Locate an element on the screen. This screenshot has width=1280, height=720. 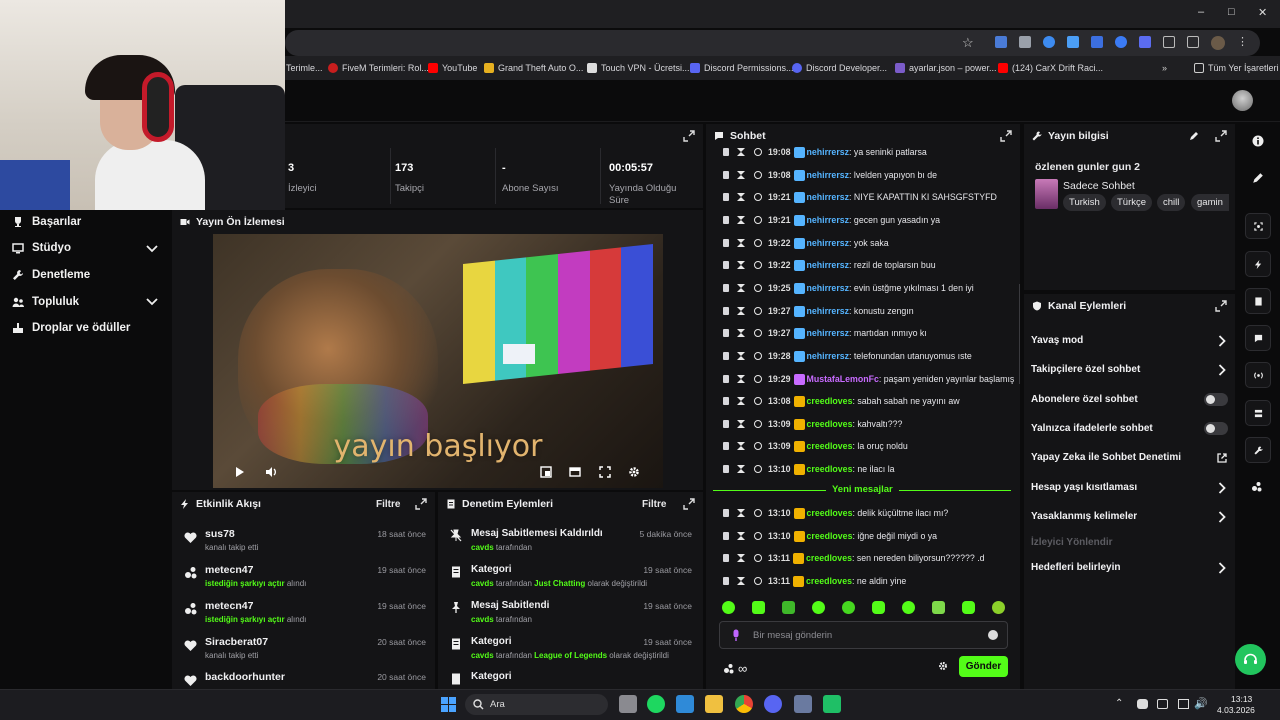
vscode-icon is located at coordinates (685, 704).